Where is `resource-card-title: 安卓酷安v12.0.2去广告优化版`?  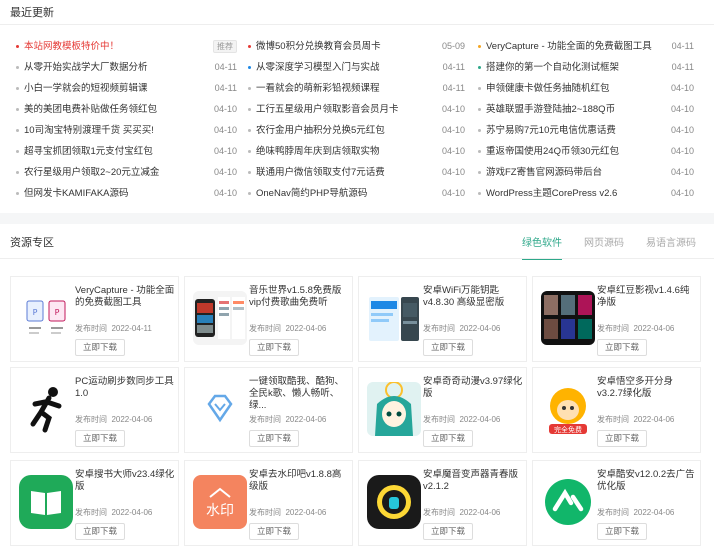 resource-card-title: 安卓酷安v12.0.2去广告优化版 is located at coordinates (647, 481).